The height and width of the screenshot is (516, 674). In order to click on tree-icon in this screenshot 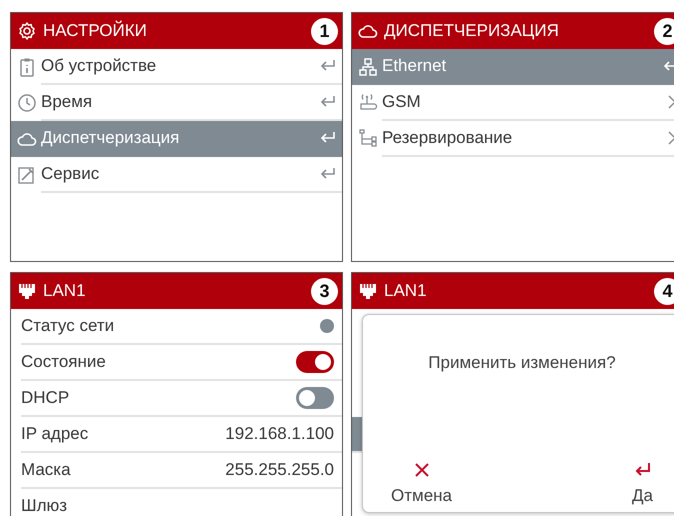, I will do `click(368, 139)`.